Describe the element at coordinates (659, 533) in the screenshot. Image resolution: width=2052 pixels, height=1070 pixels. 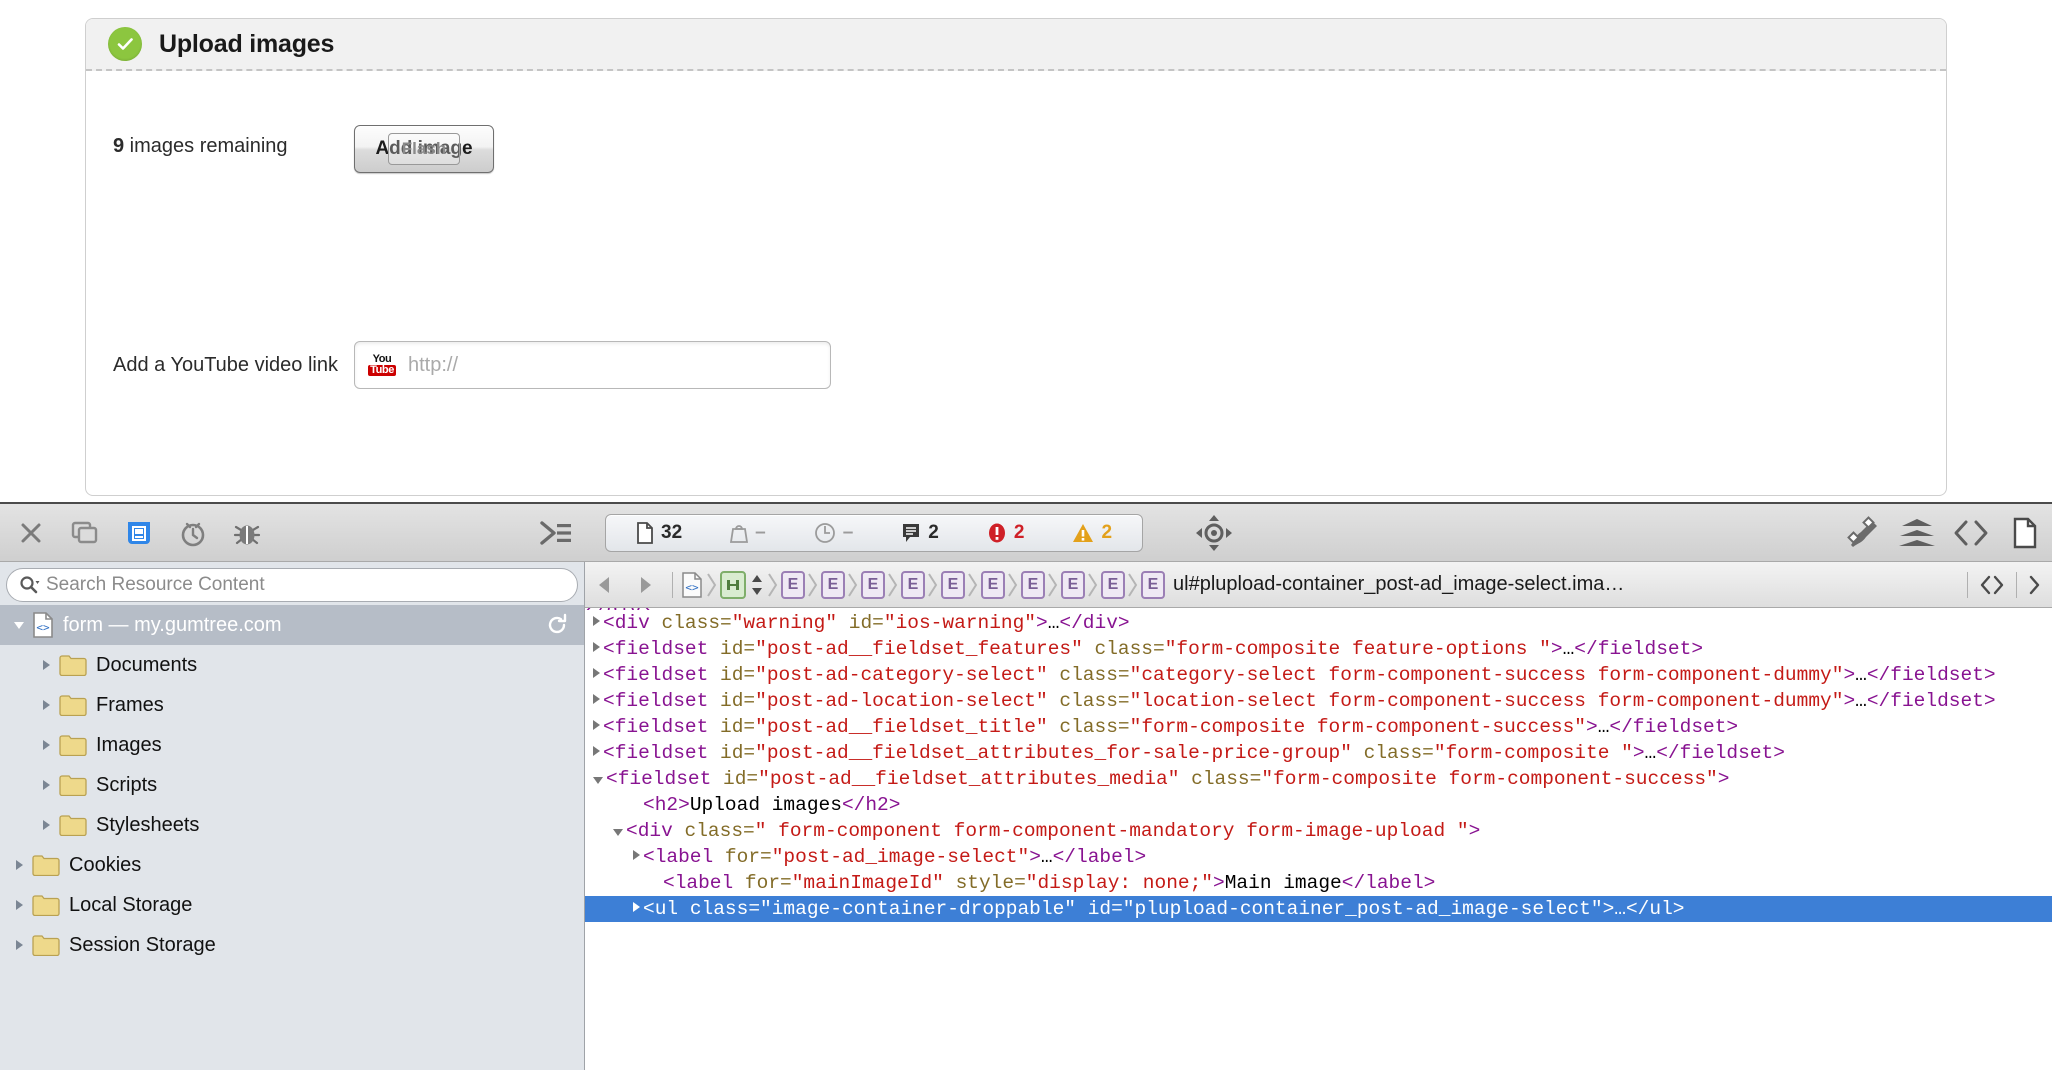
I see `stat-resource-count: 32` at that location.